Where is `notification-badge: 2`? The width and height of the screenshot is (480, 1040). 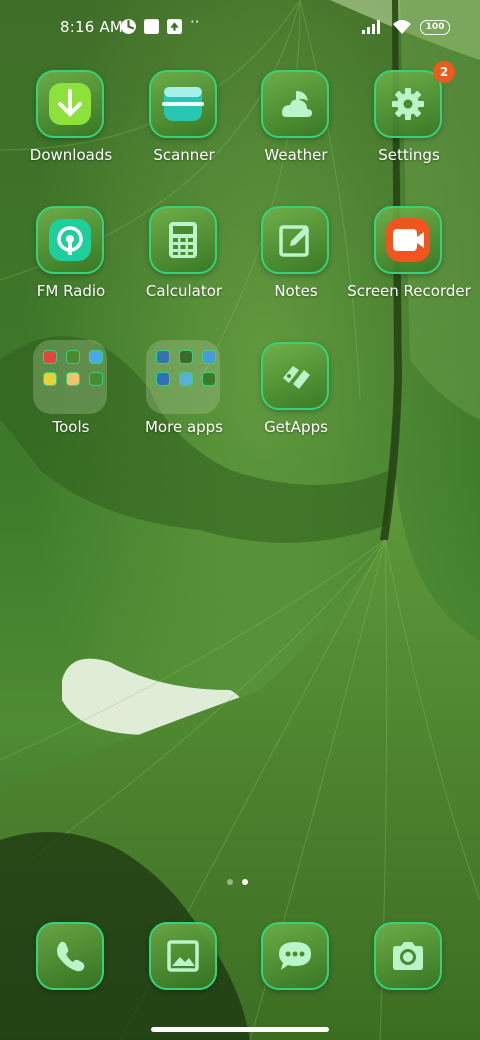
notification-badge: 2 is located at coordinates (444, 72).